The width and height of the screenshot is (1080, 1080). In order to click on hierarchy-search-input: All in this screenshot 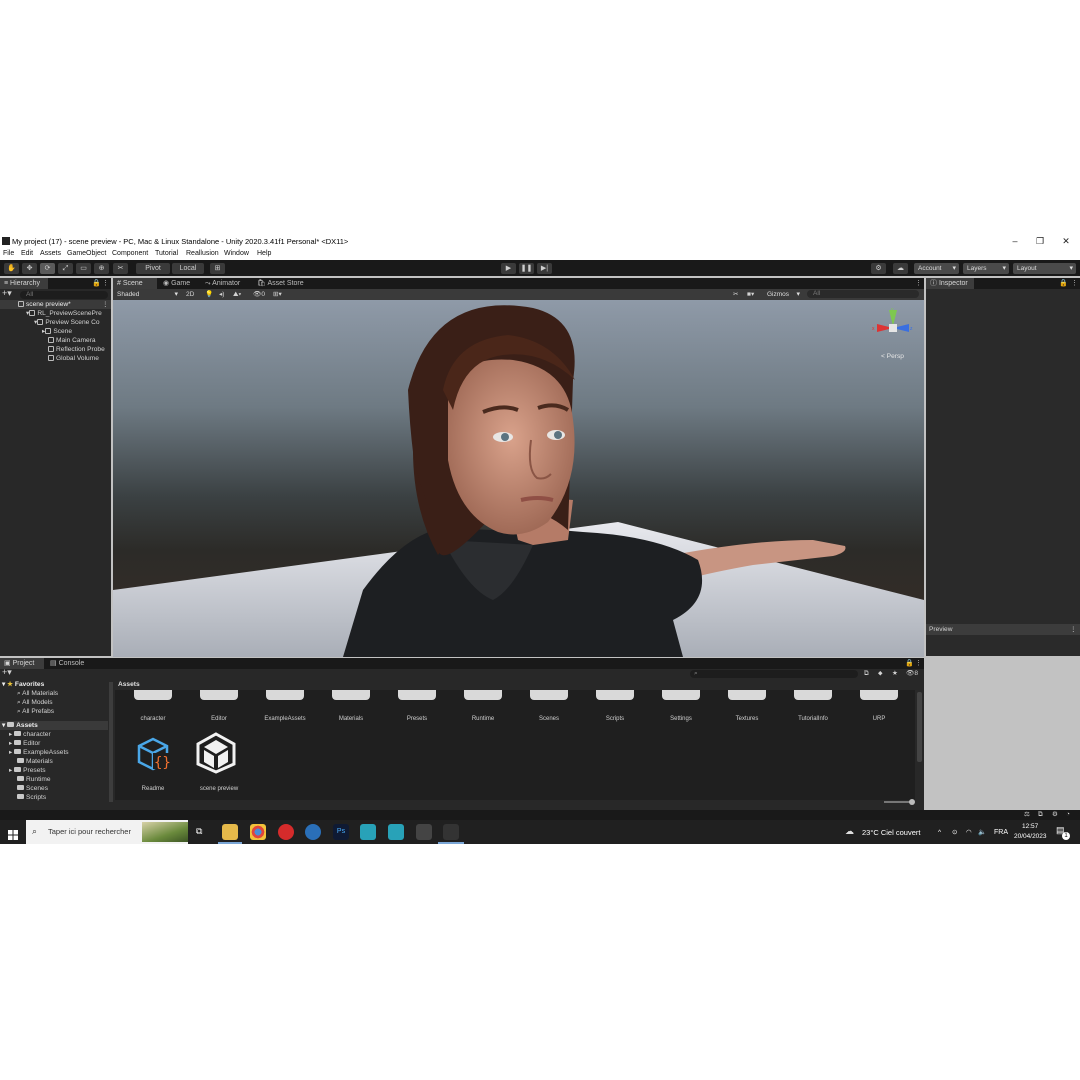, I will do `click(64, 295)`.